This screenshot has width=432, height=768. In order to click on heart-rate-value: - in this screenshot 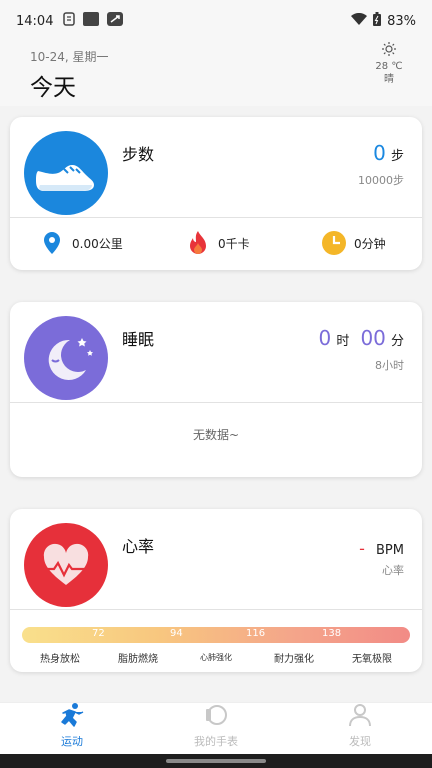, I will do `click(362, 548)`.